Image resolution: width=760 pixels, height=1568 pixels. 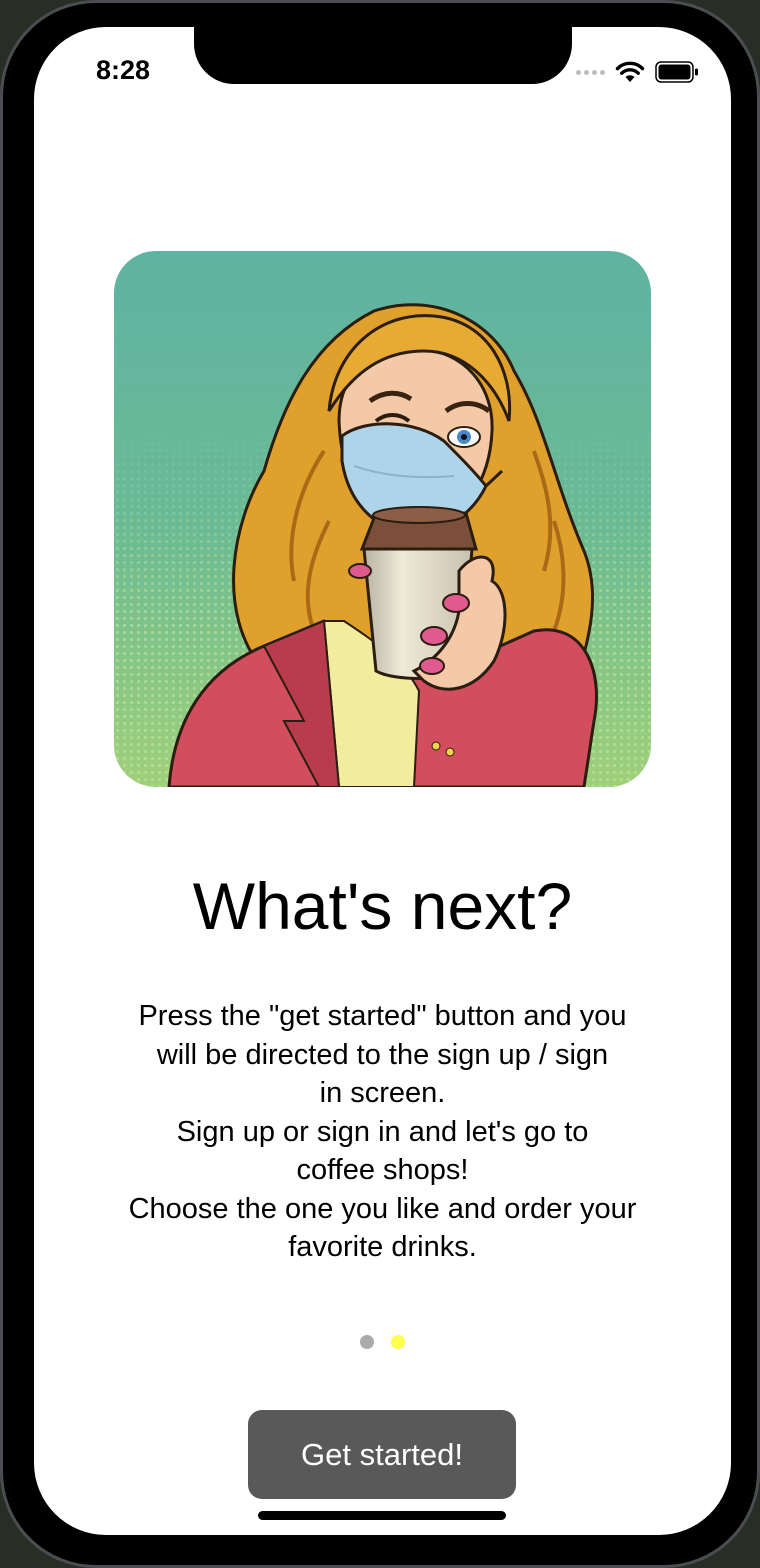 What do you see at coordinates (676, 72) in the screenshot?
I see `battery-icon` at bounding box center [676, 72].